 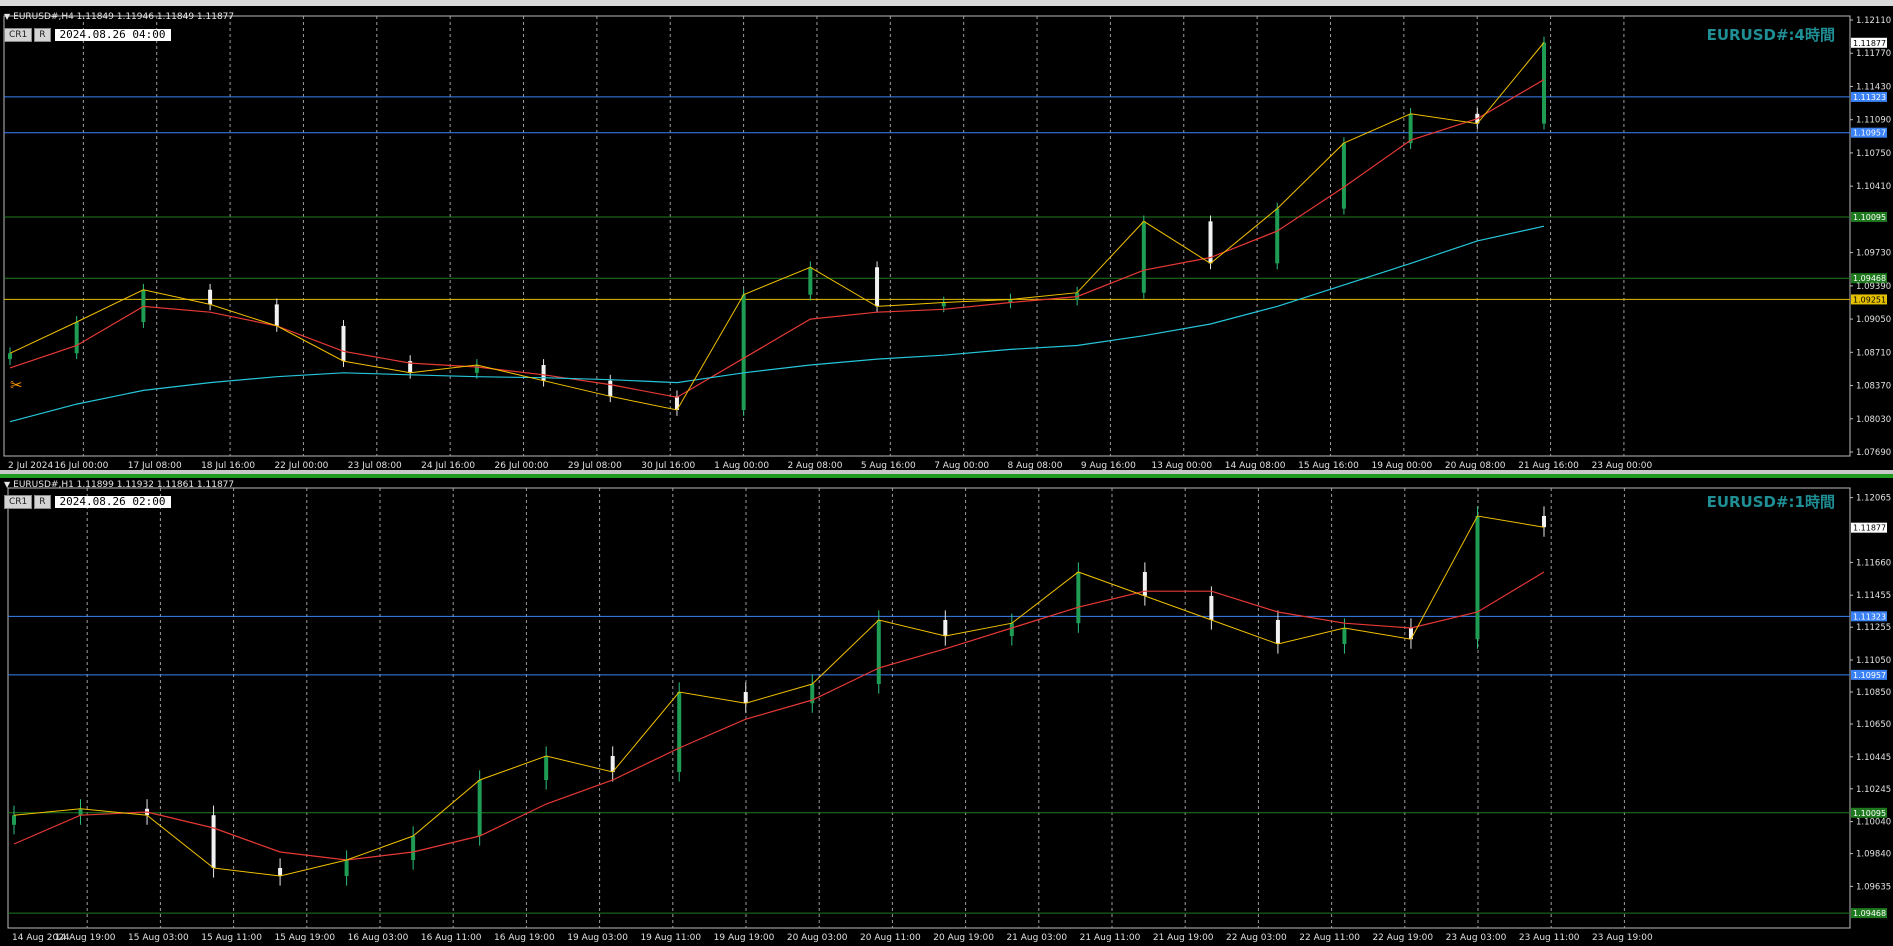 What do you see at coordinates (1873, 320) in the screenshot?
I see `price-axis-label: 1.09050` at bounding box center [1873, 320].